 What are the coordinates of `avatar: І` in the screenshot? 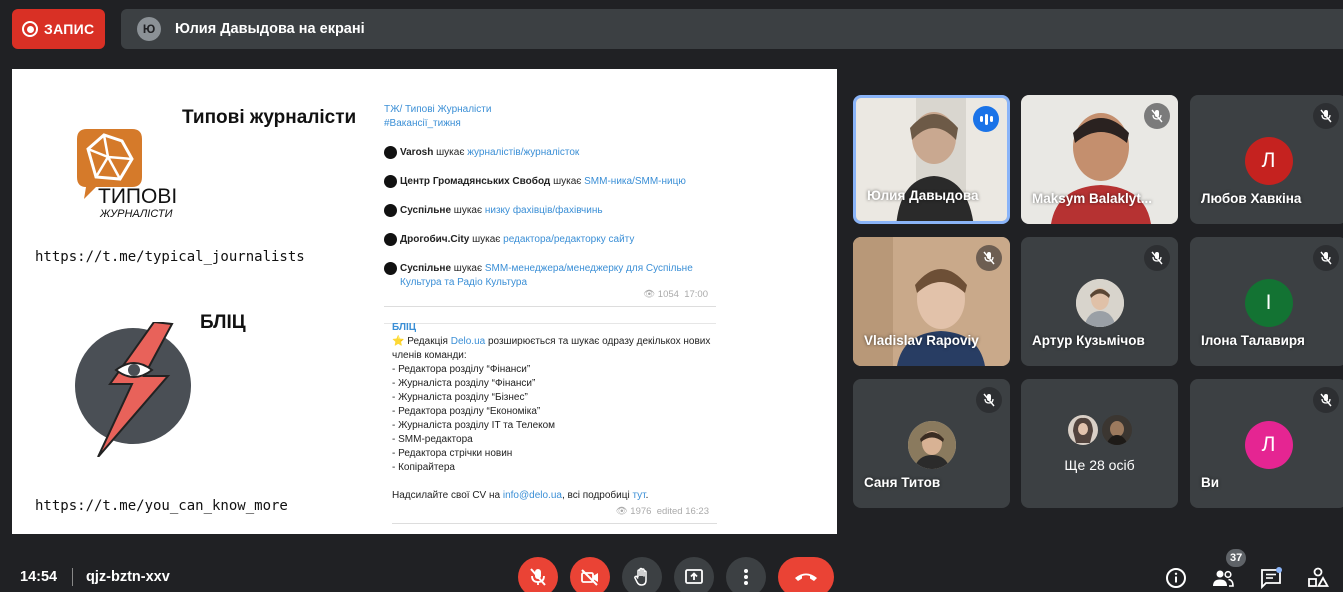 It's located at (1268, 303).